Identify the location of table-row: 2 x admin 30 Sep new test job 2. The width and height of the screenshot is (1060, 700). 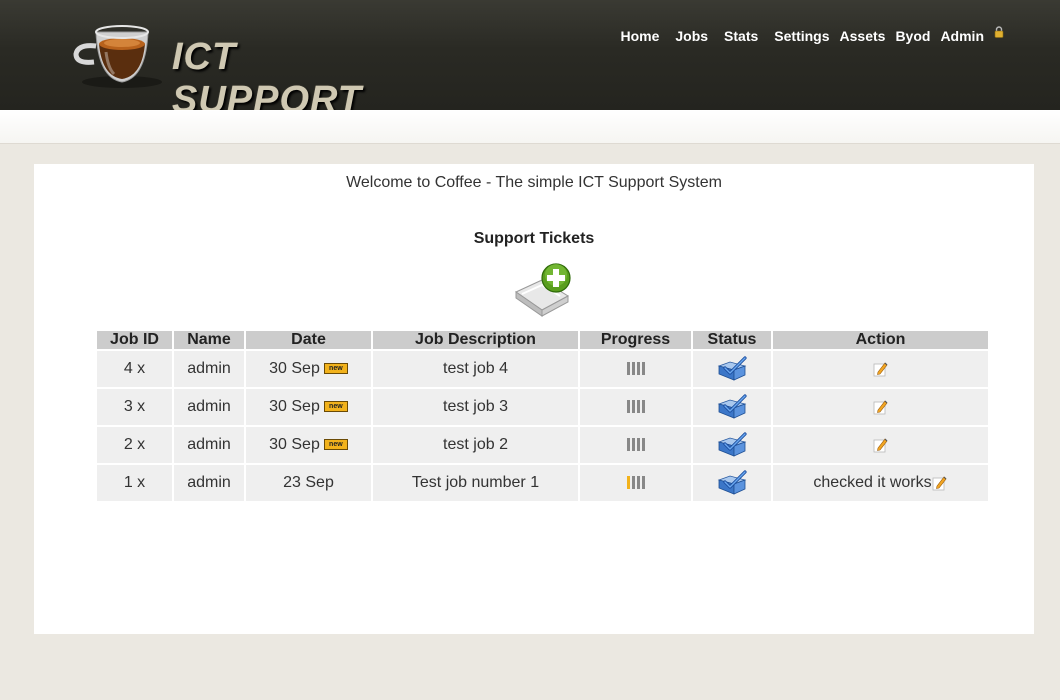
(542, 445).